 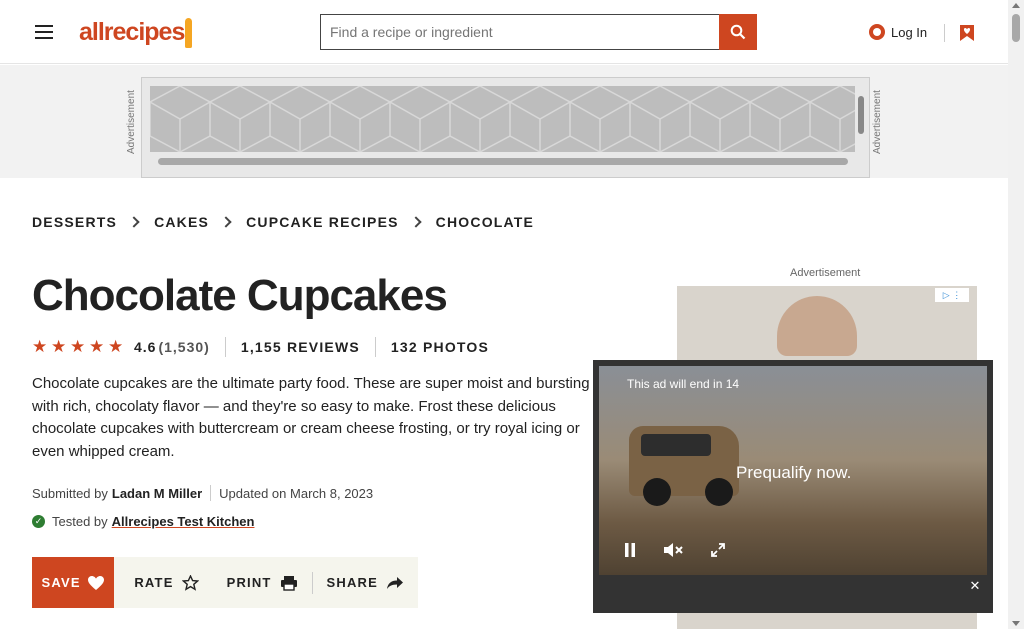 I want to click on ad-promo-text: Prequalify now., so click(x=794, y=472).